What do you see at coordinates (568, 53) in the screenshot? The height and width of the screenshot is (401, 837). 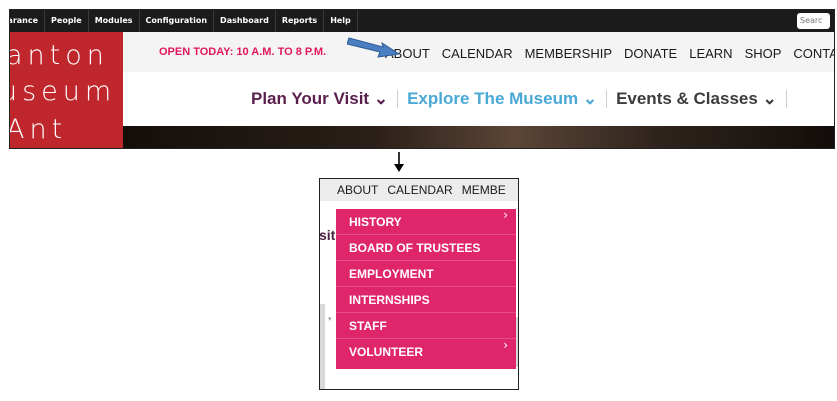 I see `utility-link-membership: MEMBERSHIP` at bounding box center [568, 53].